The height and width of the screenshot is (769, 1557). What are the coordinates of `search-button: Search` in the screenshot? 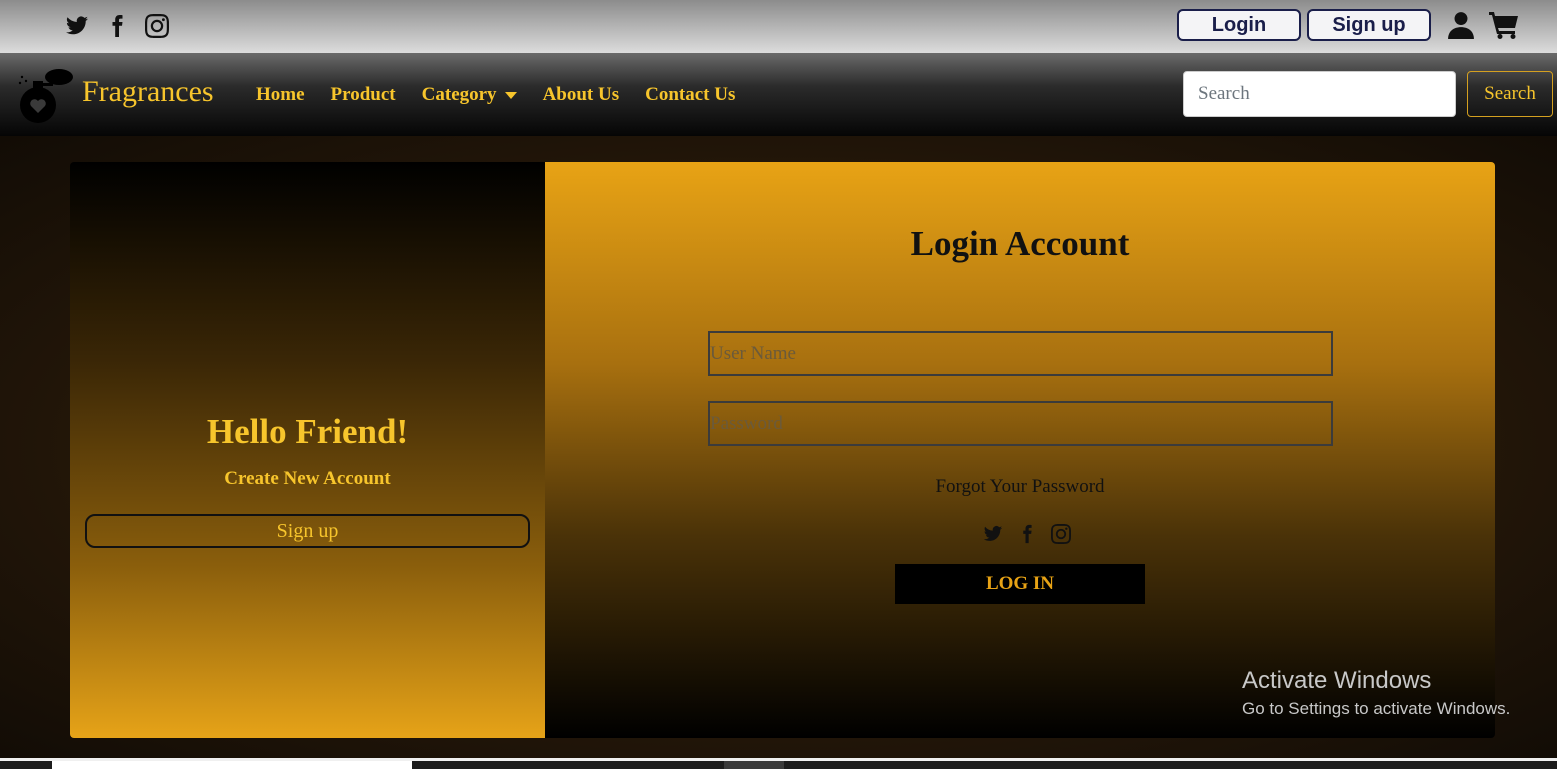 It's located at (1510, 94).